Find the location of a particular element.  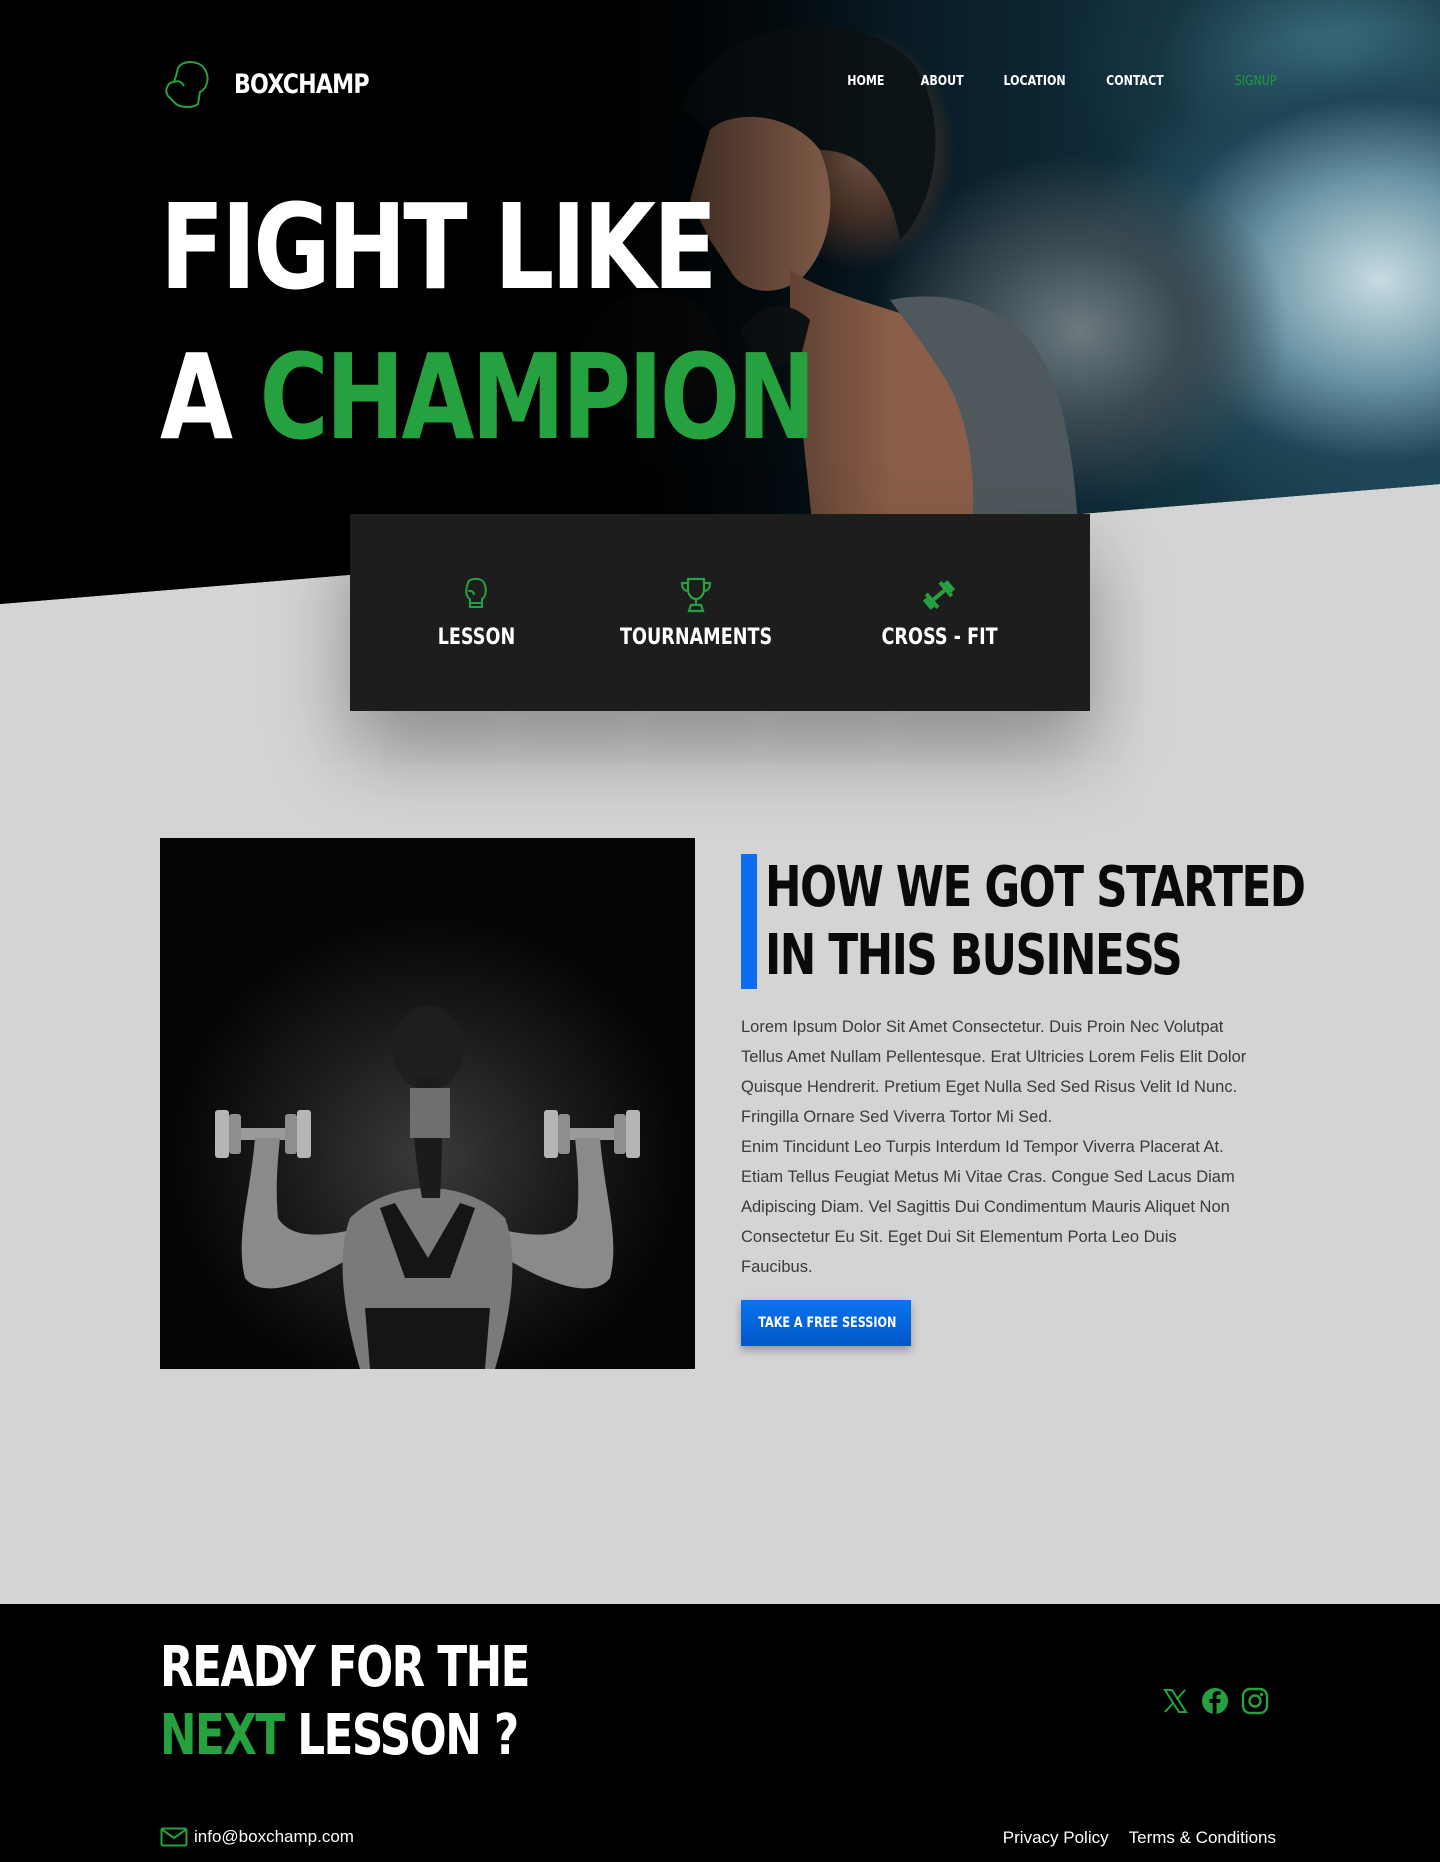

hero-title-line1: FIGHT LIKE is located at coordinates (438, 247).